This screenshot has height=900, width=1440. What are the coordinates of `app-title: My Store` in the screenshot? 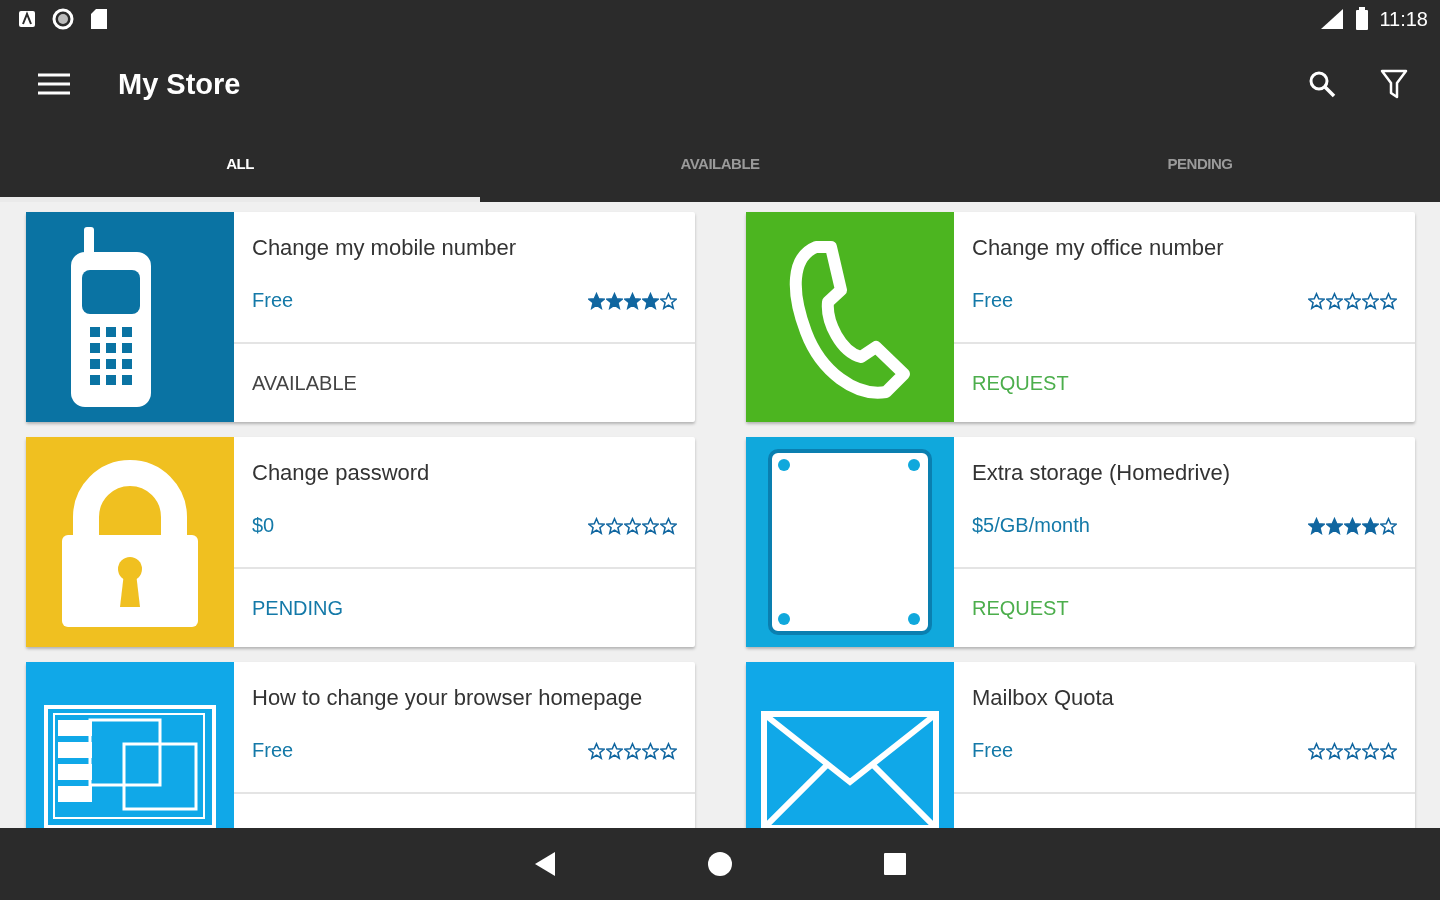 It's located at (180, 84).